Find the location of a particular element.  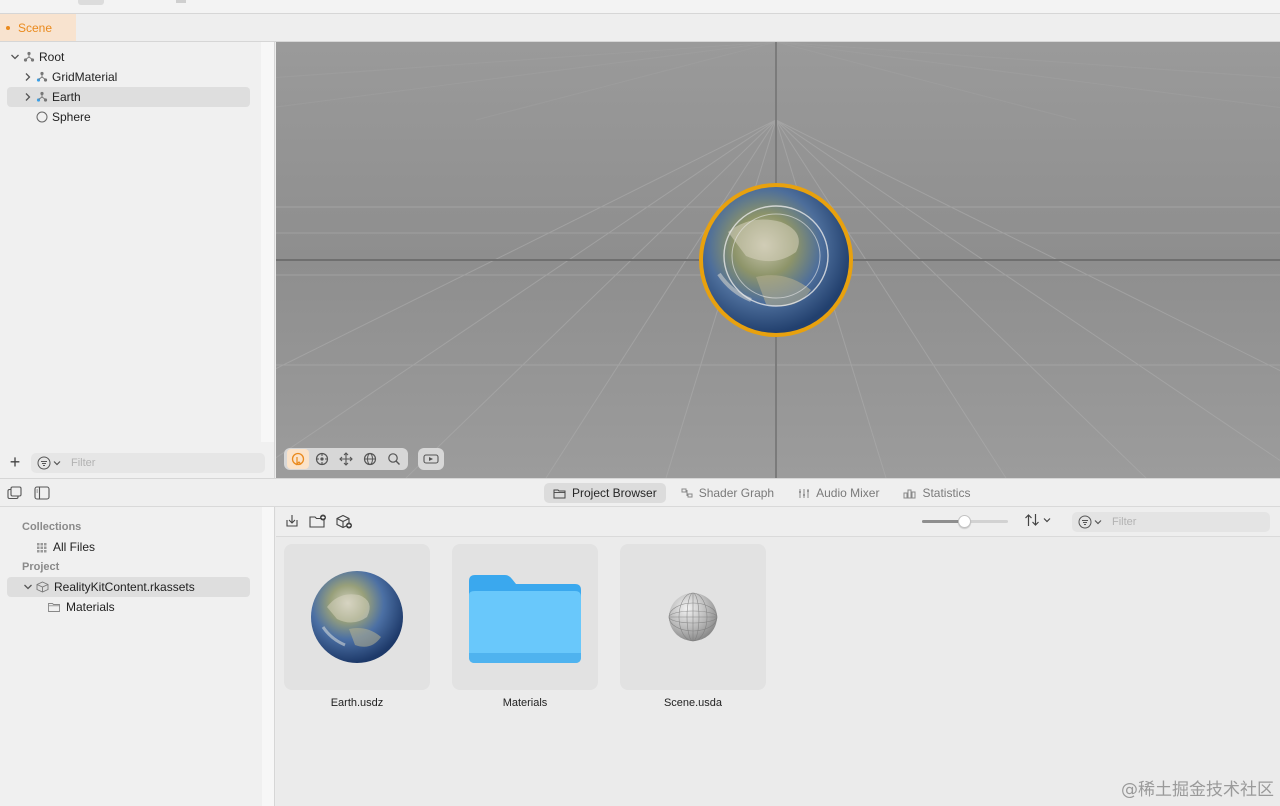

new-window-icon is located at coordinates (15, 493).